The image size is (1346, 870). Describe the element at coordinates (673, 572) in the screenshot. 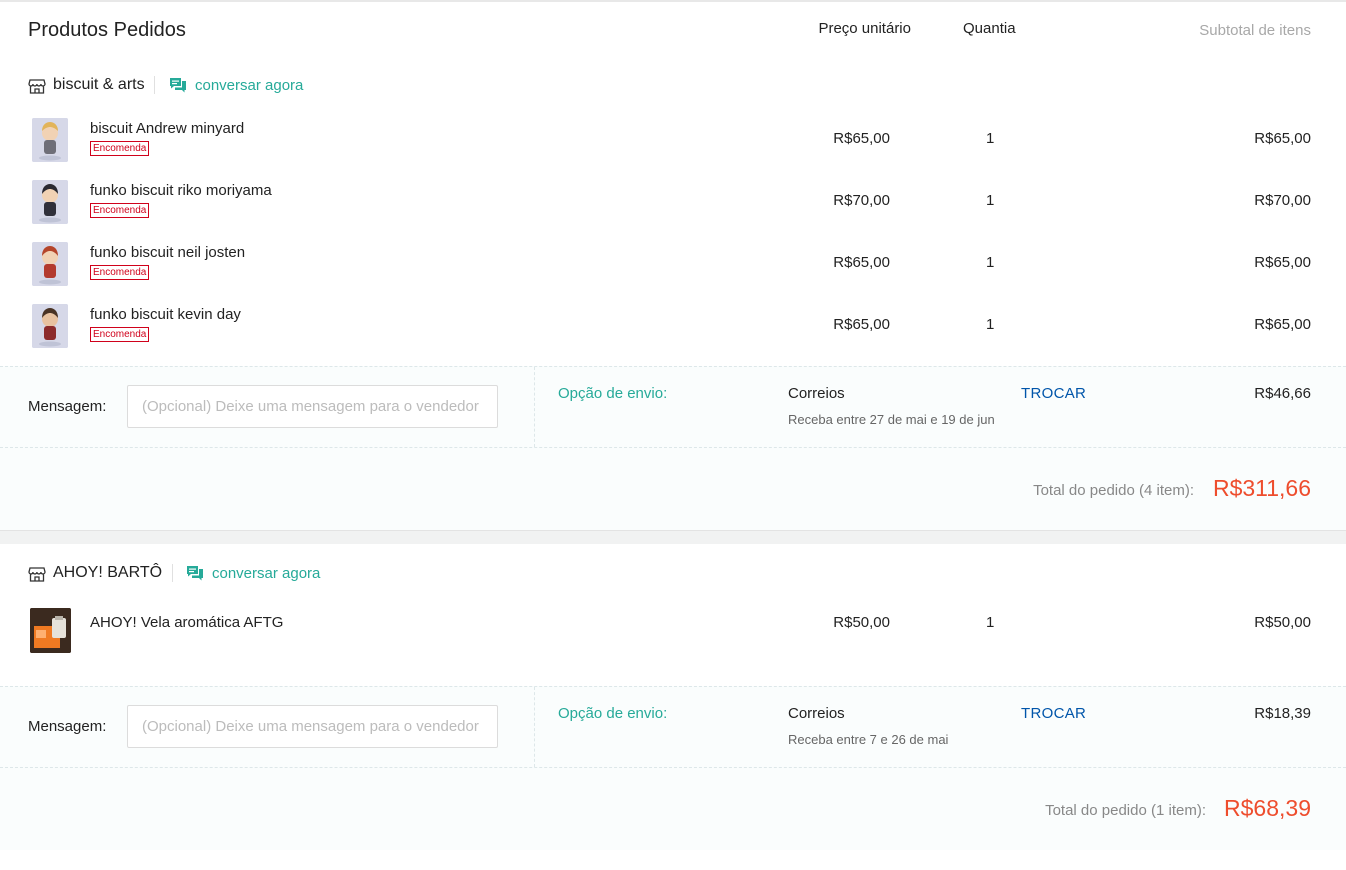

I see `shop-header: AHOY! BARTÔ conversar agora` at that location.